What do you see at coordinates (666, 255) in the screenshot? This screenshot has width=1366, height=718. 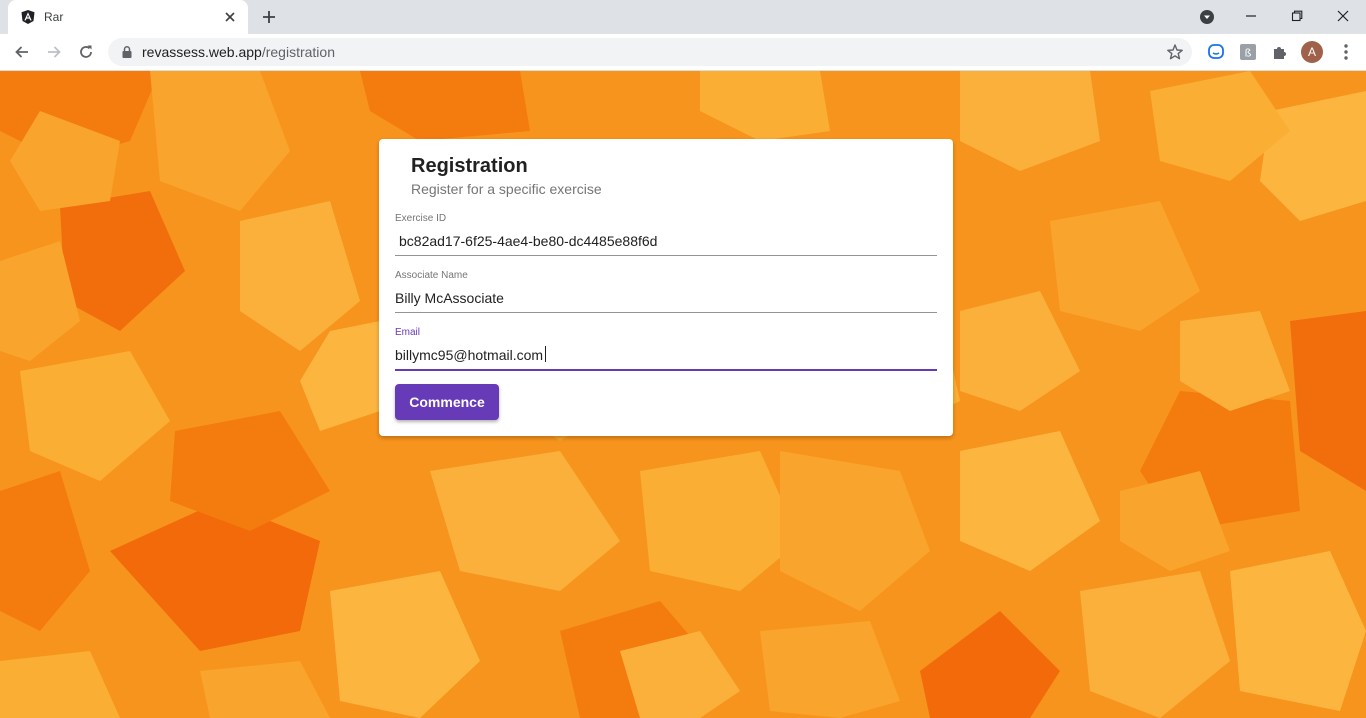 I see `exercise-id-underline` at bounding box center [666, 255].